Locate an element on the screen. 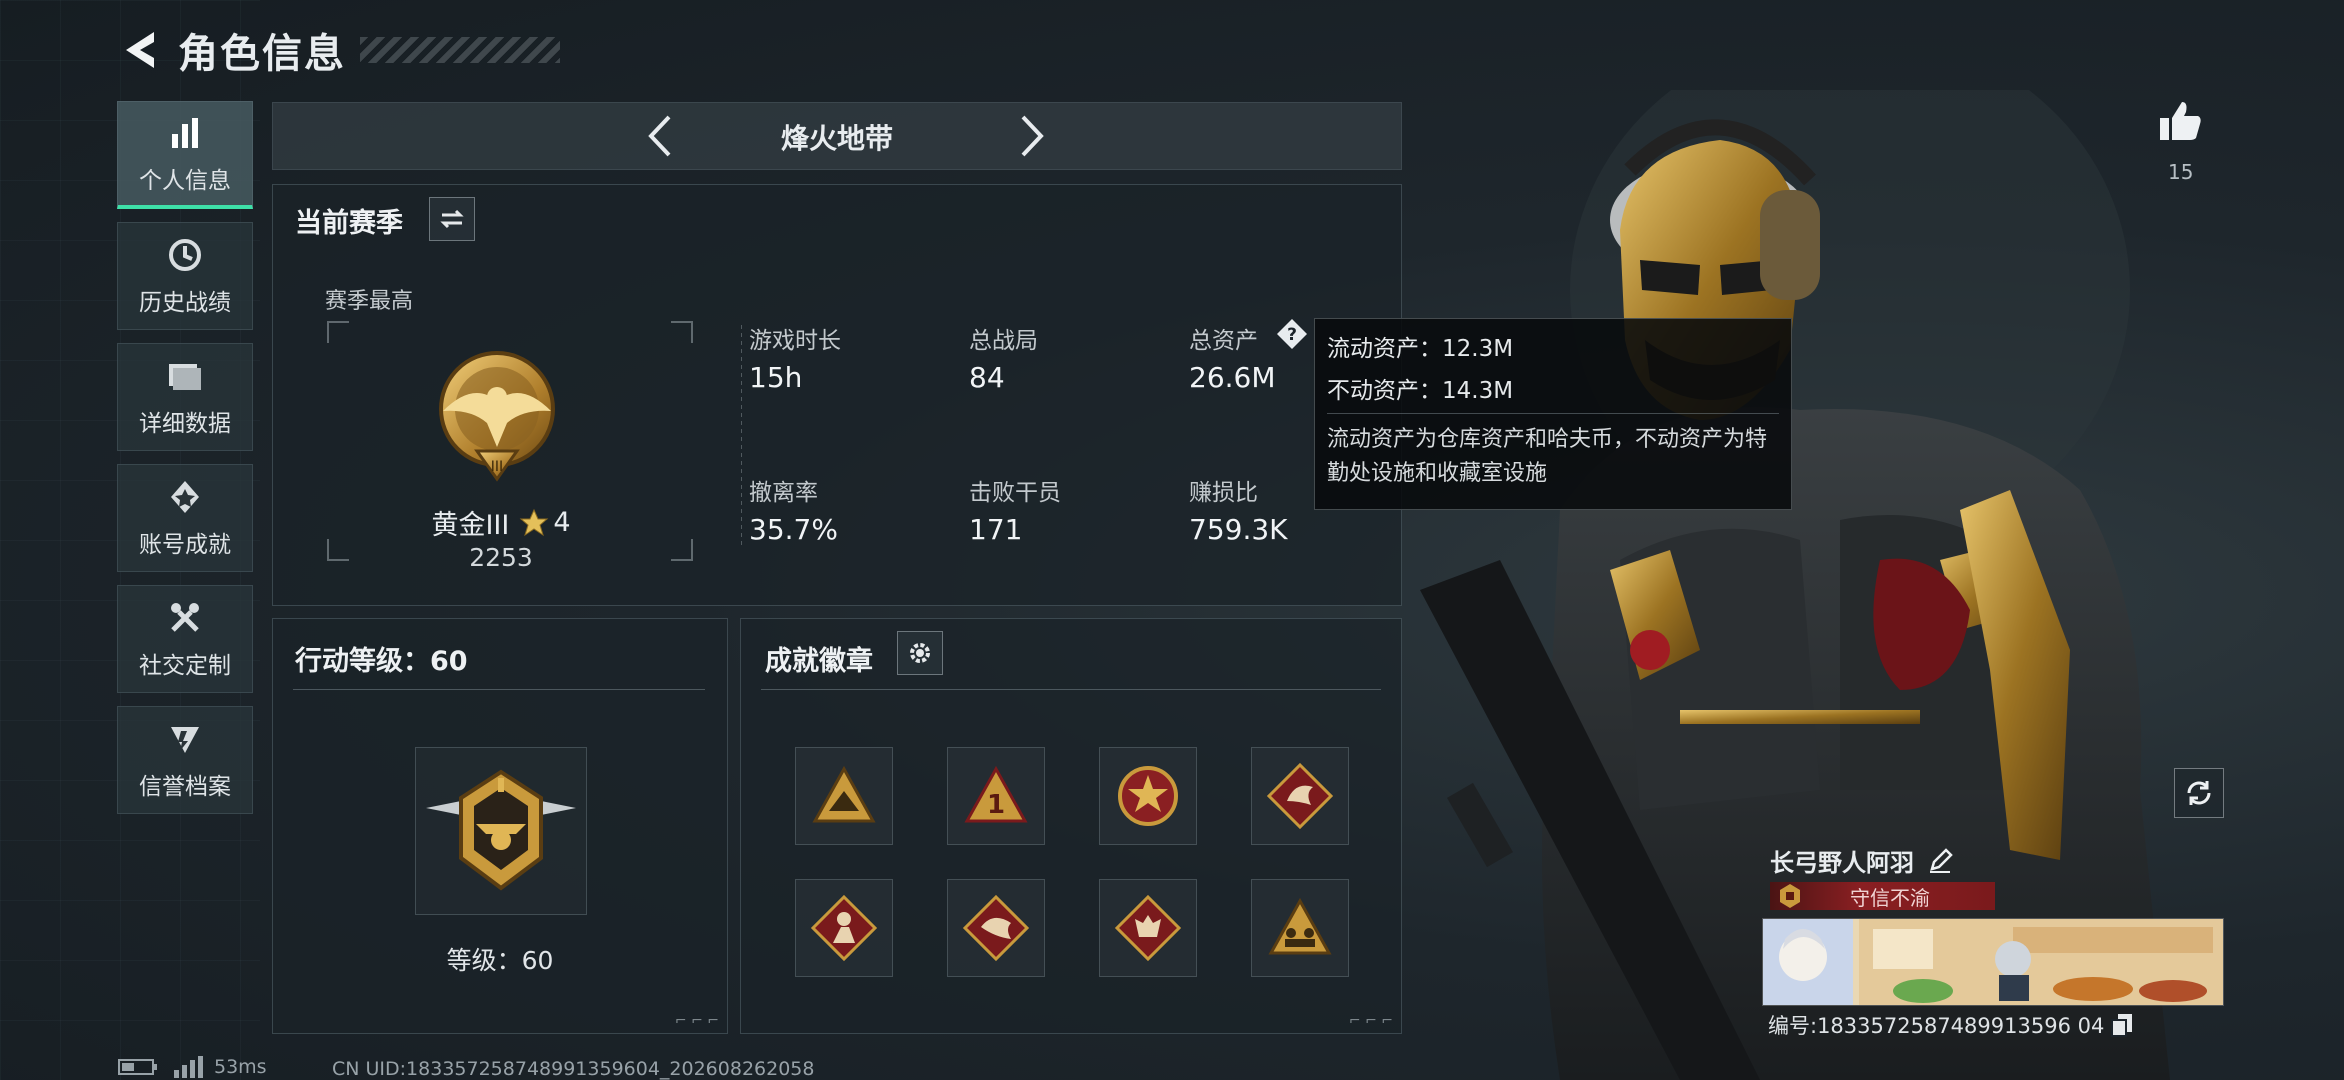 This screenshot has width=2344, height=1080. player-title-tag: 守信不渝 is located at coordinates (1882, 896).